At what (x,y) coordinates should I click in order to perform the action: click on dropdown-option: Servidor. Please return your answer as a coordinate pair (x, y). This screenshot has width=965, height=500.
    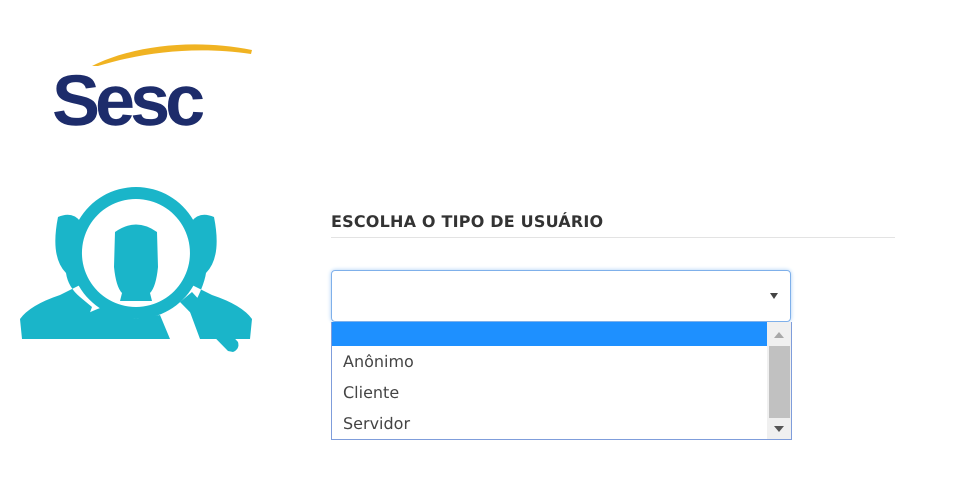
    Looking at the image, I should click on (549, 423).